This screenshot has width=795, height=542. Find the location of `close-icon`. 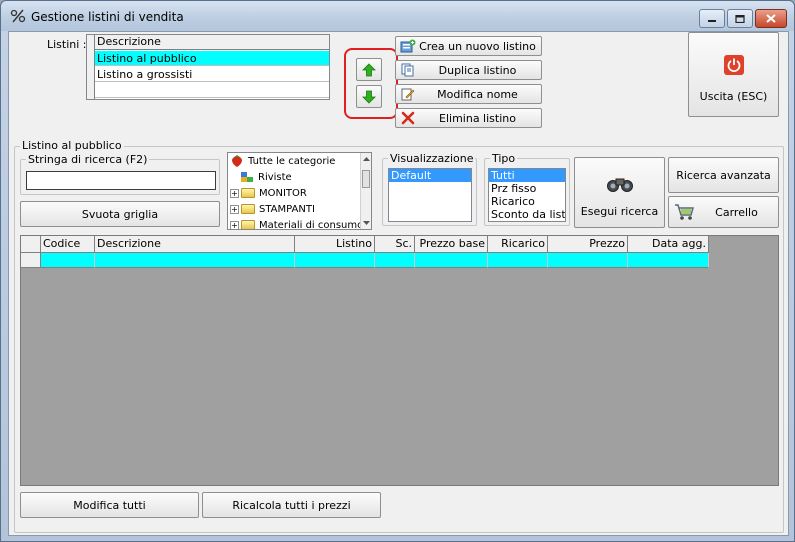

close-icon is located at coordinates (771, 18).